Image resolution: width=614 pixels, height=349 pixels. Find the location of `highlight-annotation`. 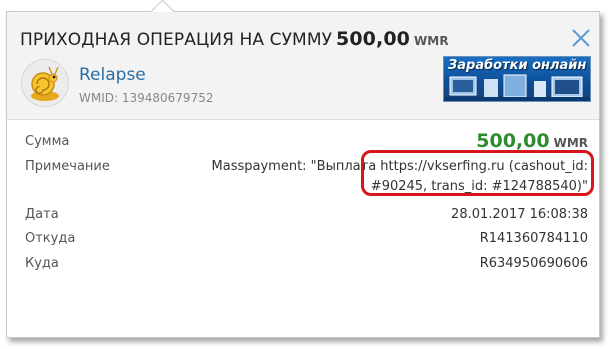

highlight-annotation is located at coordinates (477, 173).